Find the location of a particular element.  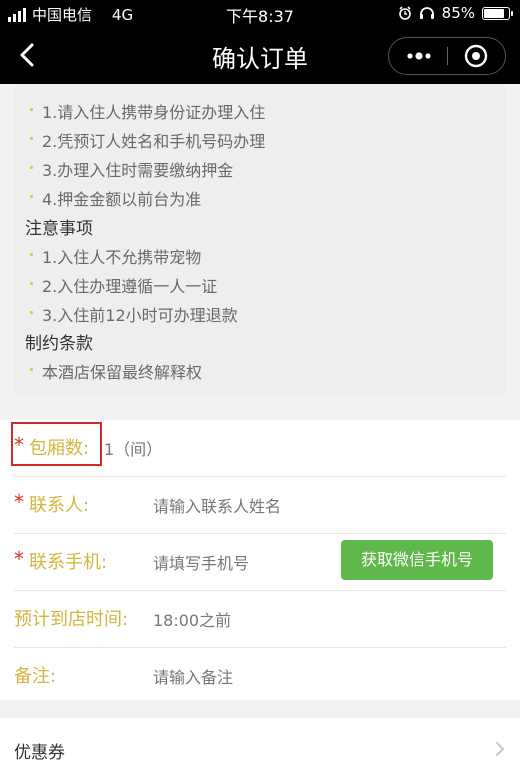

rule-text: 1.请入住人携带身份证办理入住 is located at coordinates (154, 112).